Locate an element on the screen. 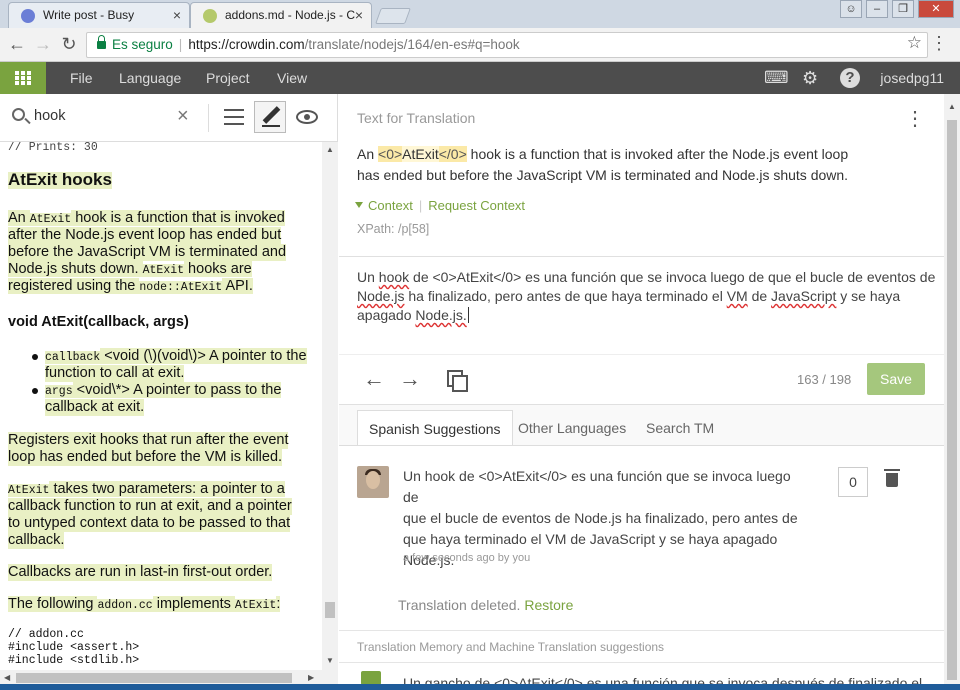  scroll-left-icon: ◀ is located at coordinates (7, 677).